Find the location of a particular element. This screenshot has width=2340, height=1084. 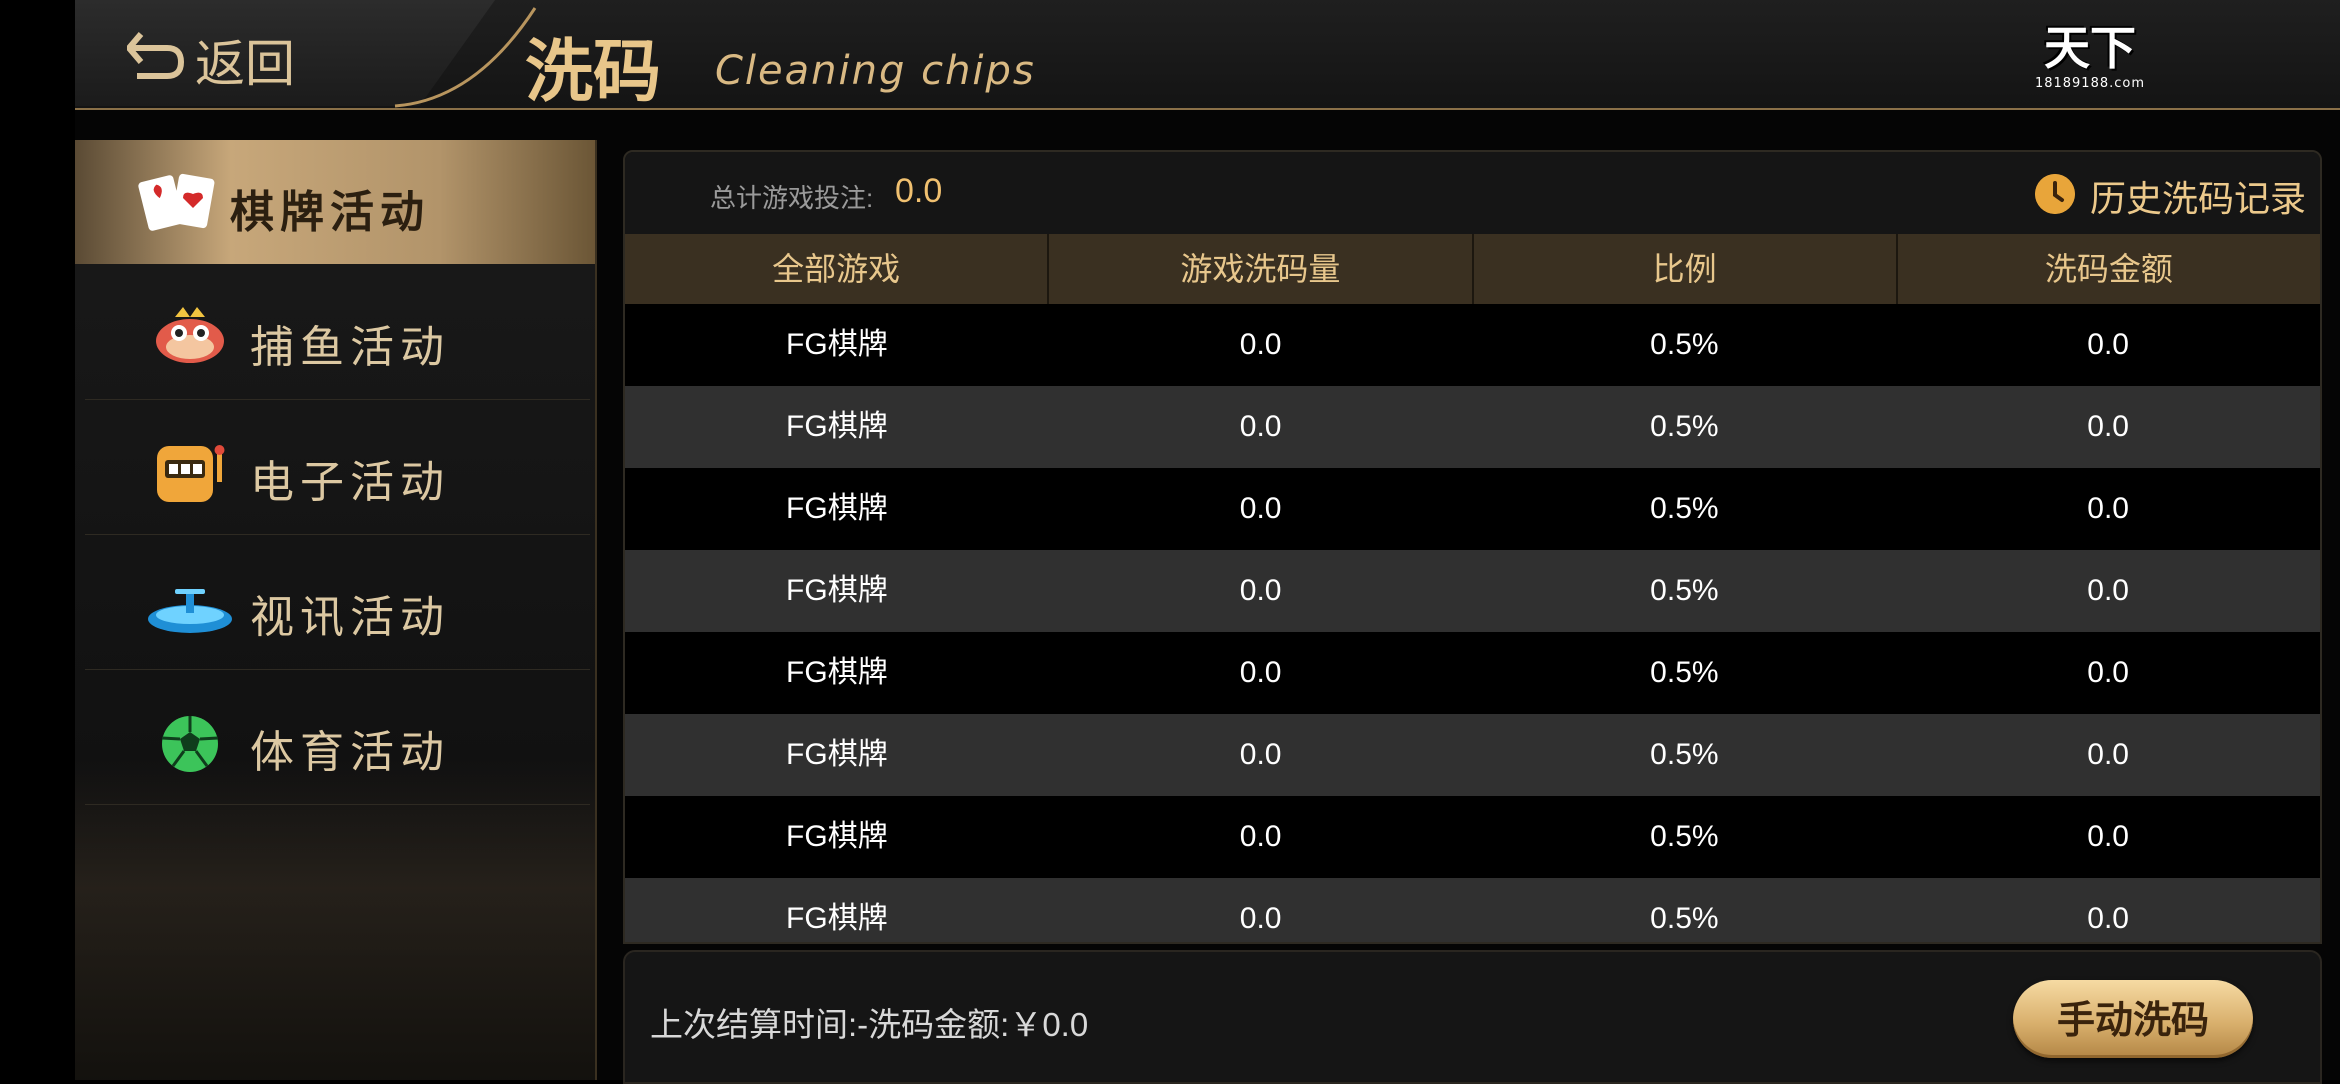

sidebar-item-label: 体育活动 is located at coordinates (350, 752).